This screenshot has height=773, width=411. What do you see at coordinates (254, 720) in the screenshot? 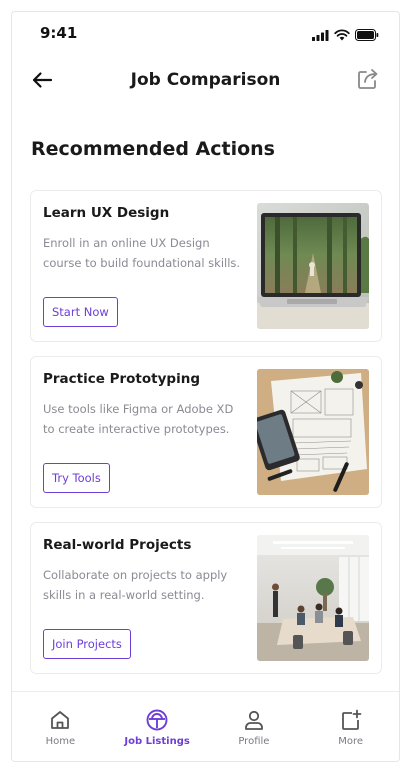
I see `profile-icon` at bounding box center [254, 720].